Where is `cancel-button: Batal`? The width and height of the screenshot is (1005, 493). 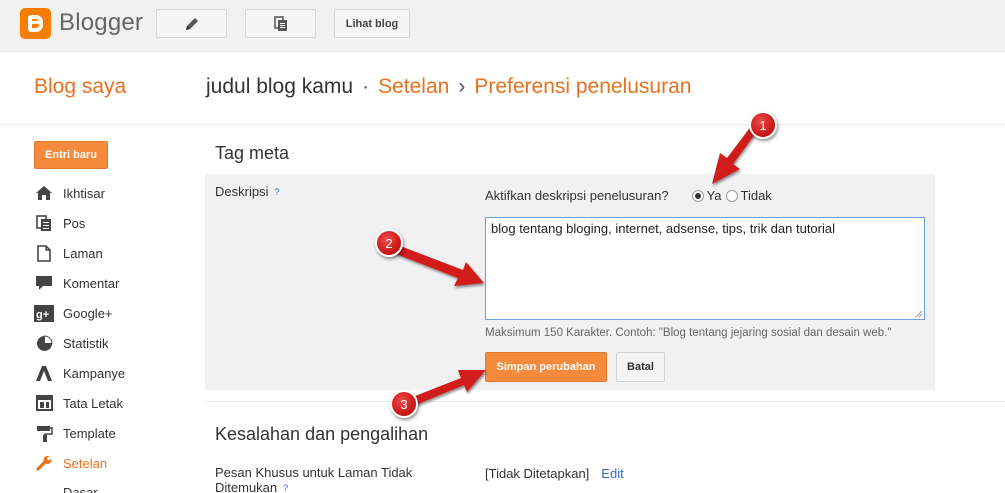 cancel-button: Batal is located at coordinates (640, 367).